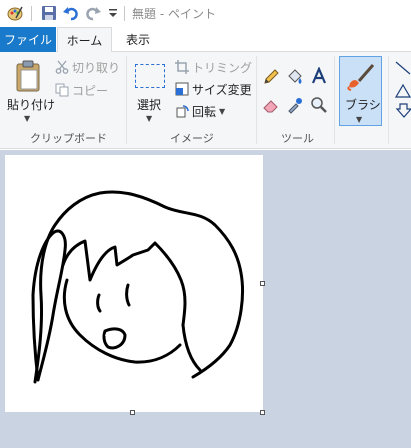 This screenshot has width=411, height=448. I want to click on copy-button: コピー, so click(81, 90).